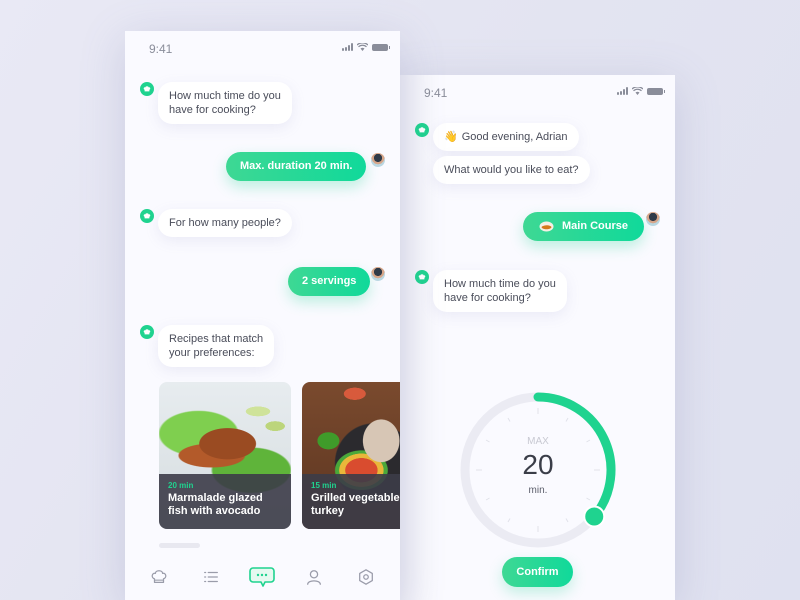 This screenshot has width=800, height=600. What do you see at coordinates (537, 572) in the screenshot?
I see `confirm-button: Confirm` at bounding box center [537, 572].